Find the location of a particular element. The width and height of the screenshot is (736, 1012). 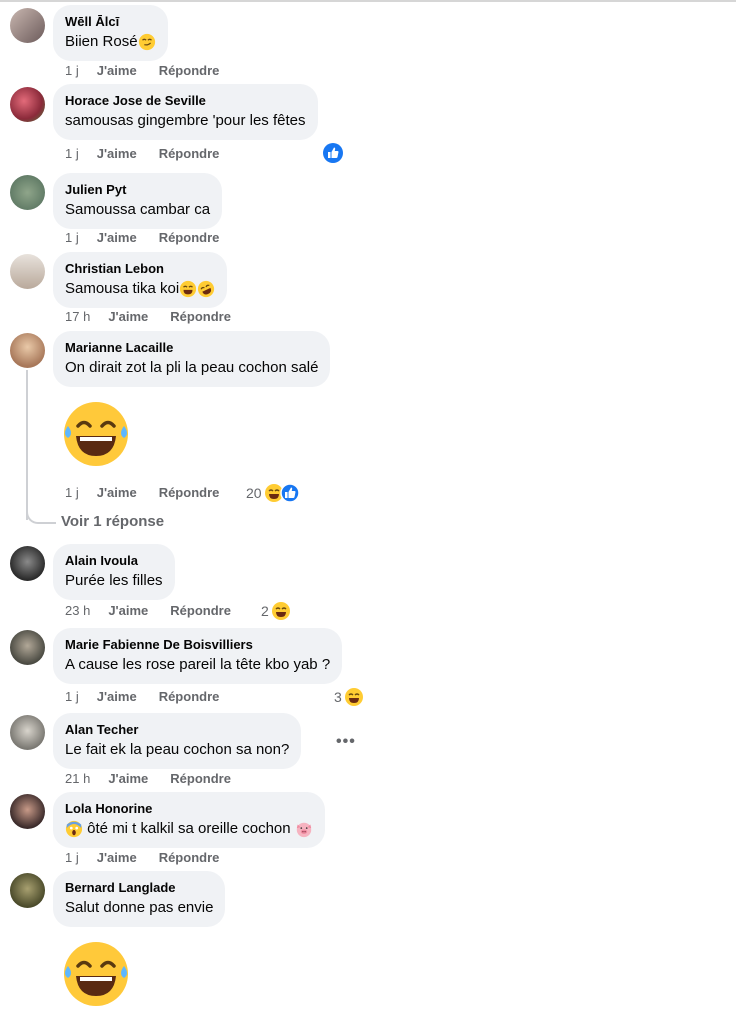

comment-text: Samousa tika koi is located at coordinates (140, 289).